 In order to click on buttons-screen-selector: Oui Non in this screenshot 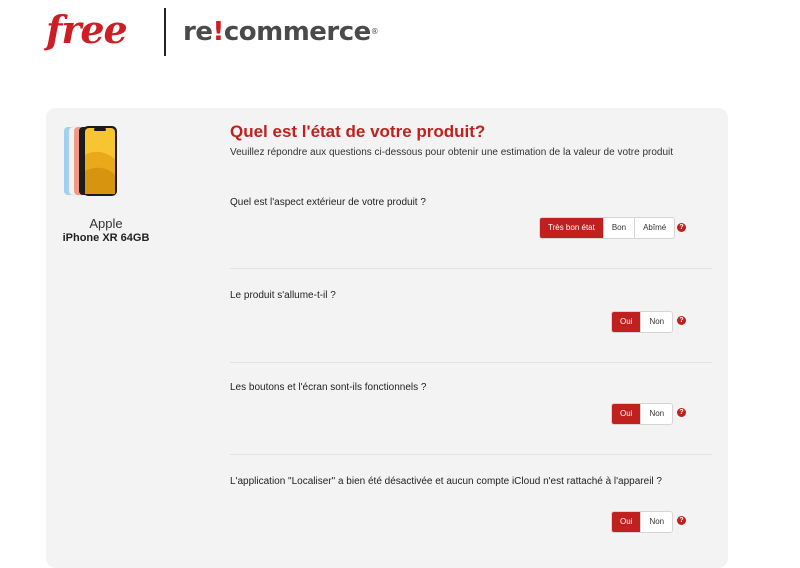, I will do `click(642, 414)`.